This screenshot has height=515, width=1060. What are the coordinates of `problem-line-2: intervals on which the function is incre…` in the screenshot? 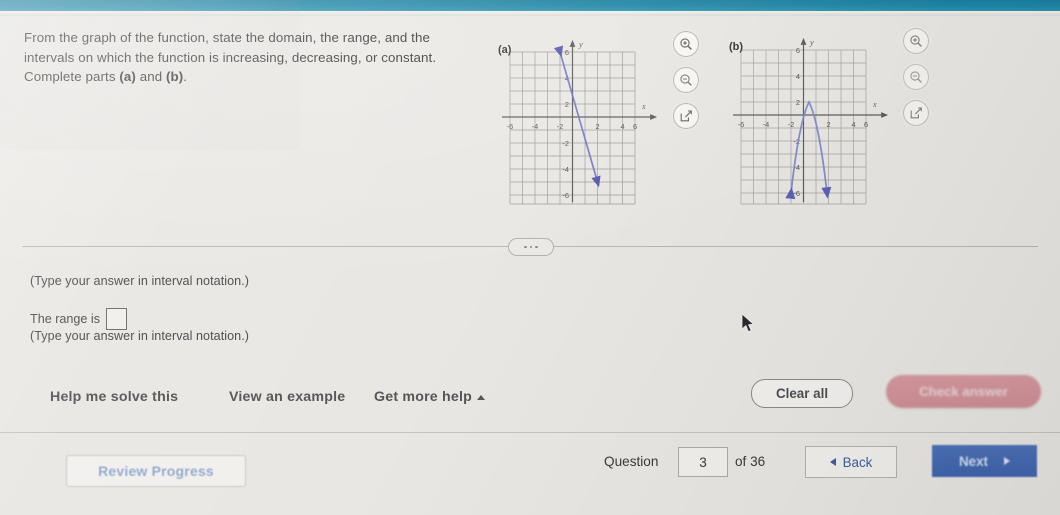 It's located at (230, 57).